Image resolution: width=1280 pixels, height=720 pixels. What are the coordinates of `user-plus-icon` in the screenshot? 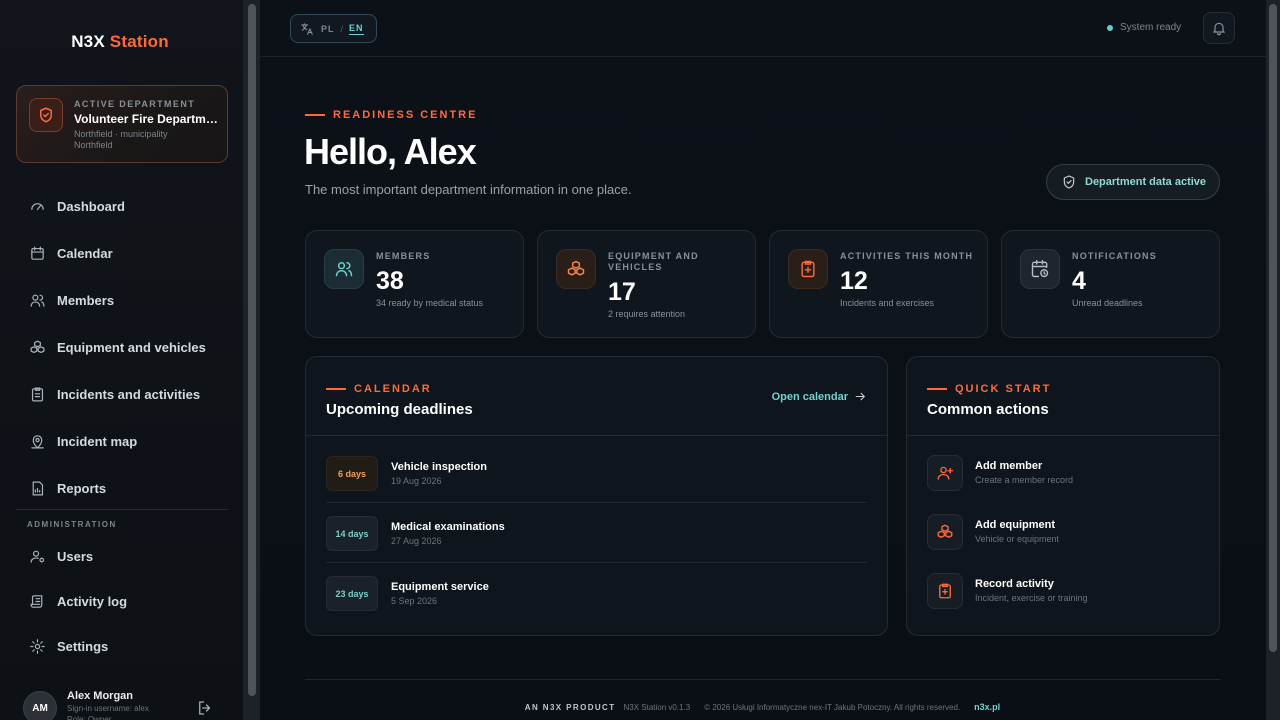 It's located at (945, 473).